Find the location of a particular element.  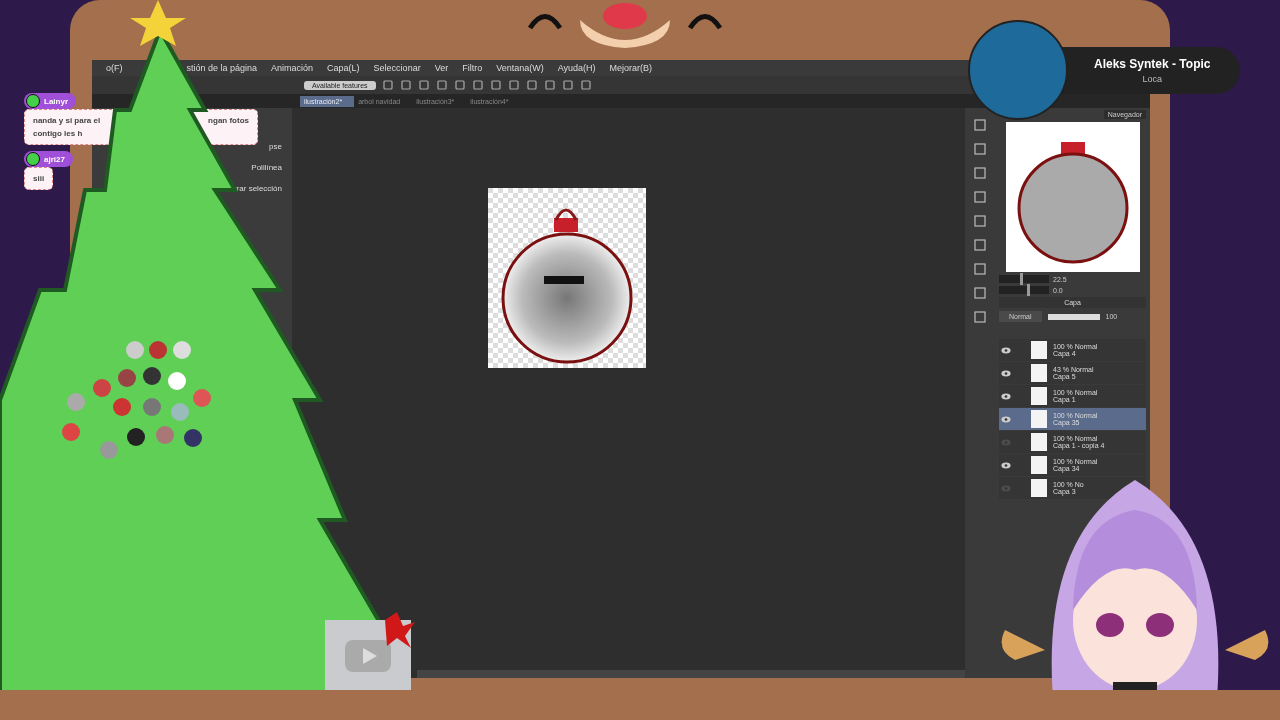

track-title: Loca is located at coordinates (1152, 78).